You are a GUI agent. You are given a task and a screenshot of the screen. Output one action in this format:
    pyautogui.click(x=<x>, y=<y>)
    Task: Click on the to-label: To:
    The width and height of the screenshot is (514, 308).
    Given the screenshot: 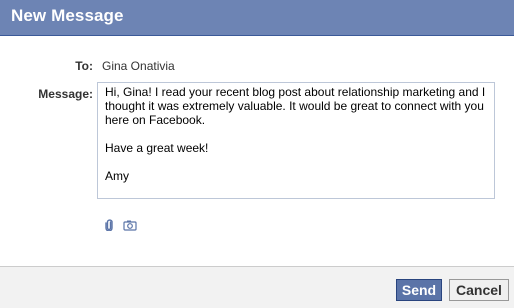 What is the action you would take?
    pyautogui.click(x=84, y=66)
    